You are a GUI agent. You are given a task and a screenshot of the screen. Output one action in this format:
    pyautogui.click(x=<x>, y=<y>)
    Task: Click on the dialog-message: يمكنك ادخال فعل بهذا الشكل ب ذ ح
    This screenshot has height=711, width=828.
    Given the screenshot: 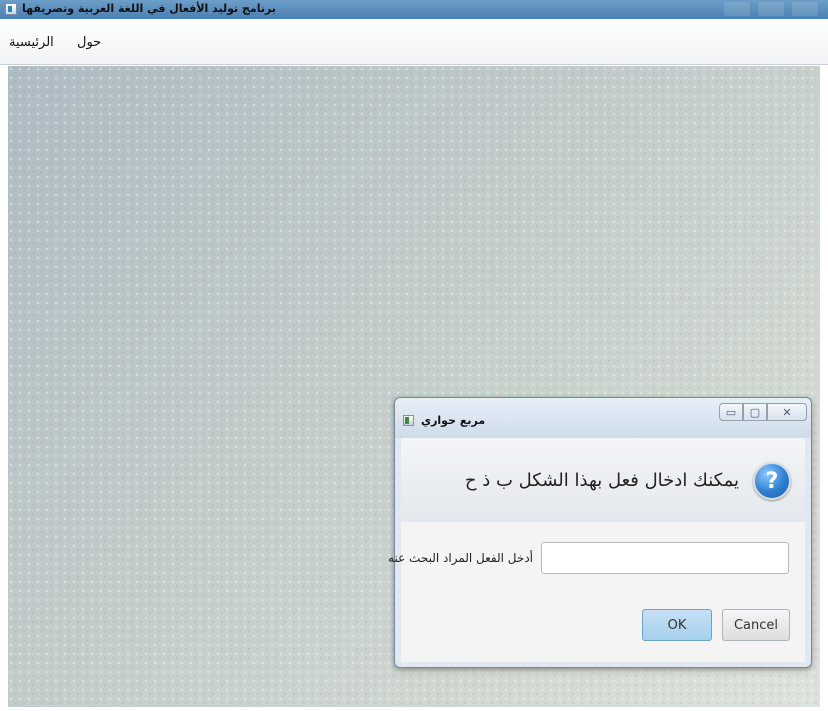 What is the action you would take?
    pyautogui.click(x=601, y=480)
    